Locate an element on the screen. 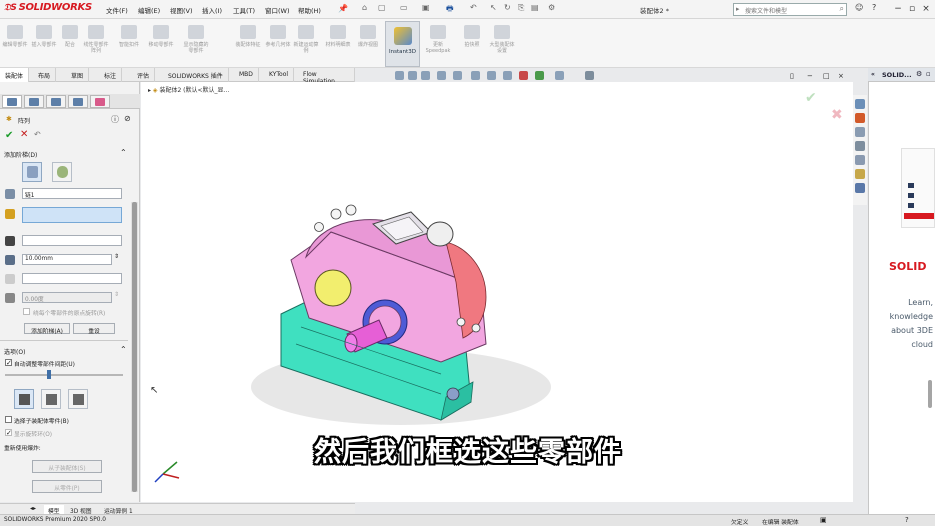  save-icon: ▣ is located at coordinates (426, 7).